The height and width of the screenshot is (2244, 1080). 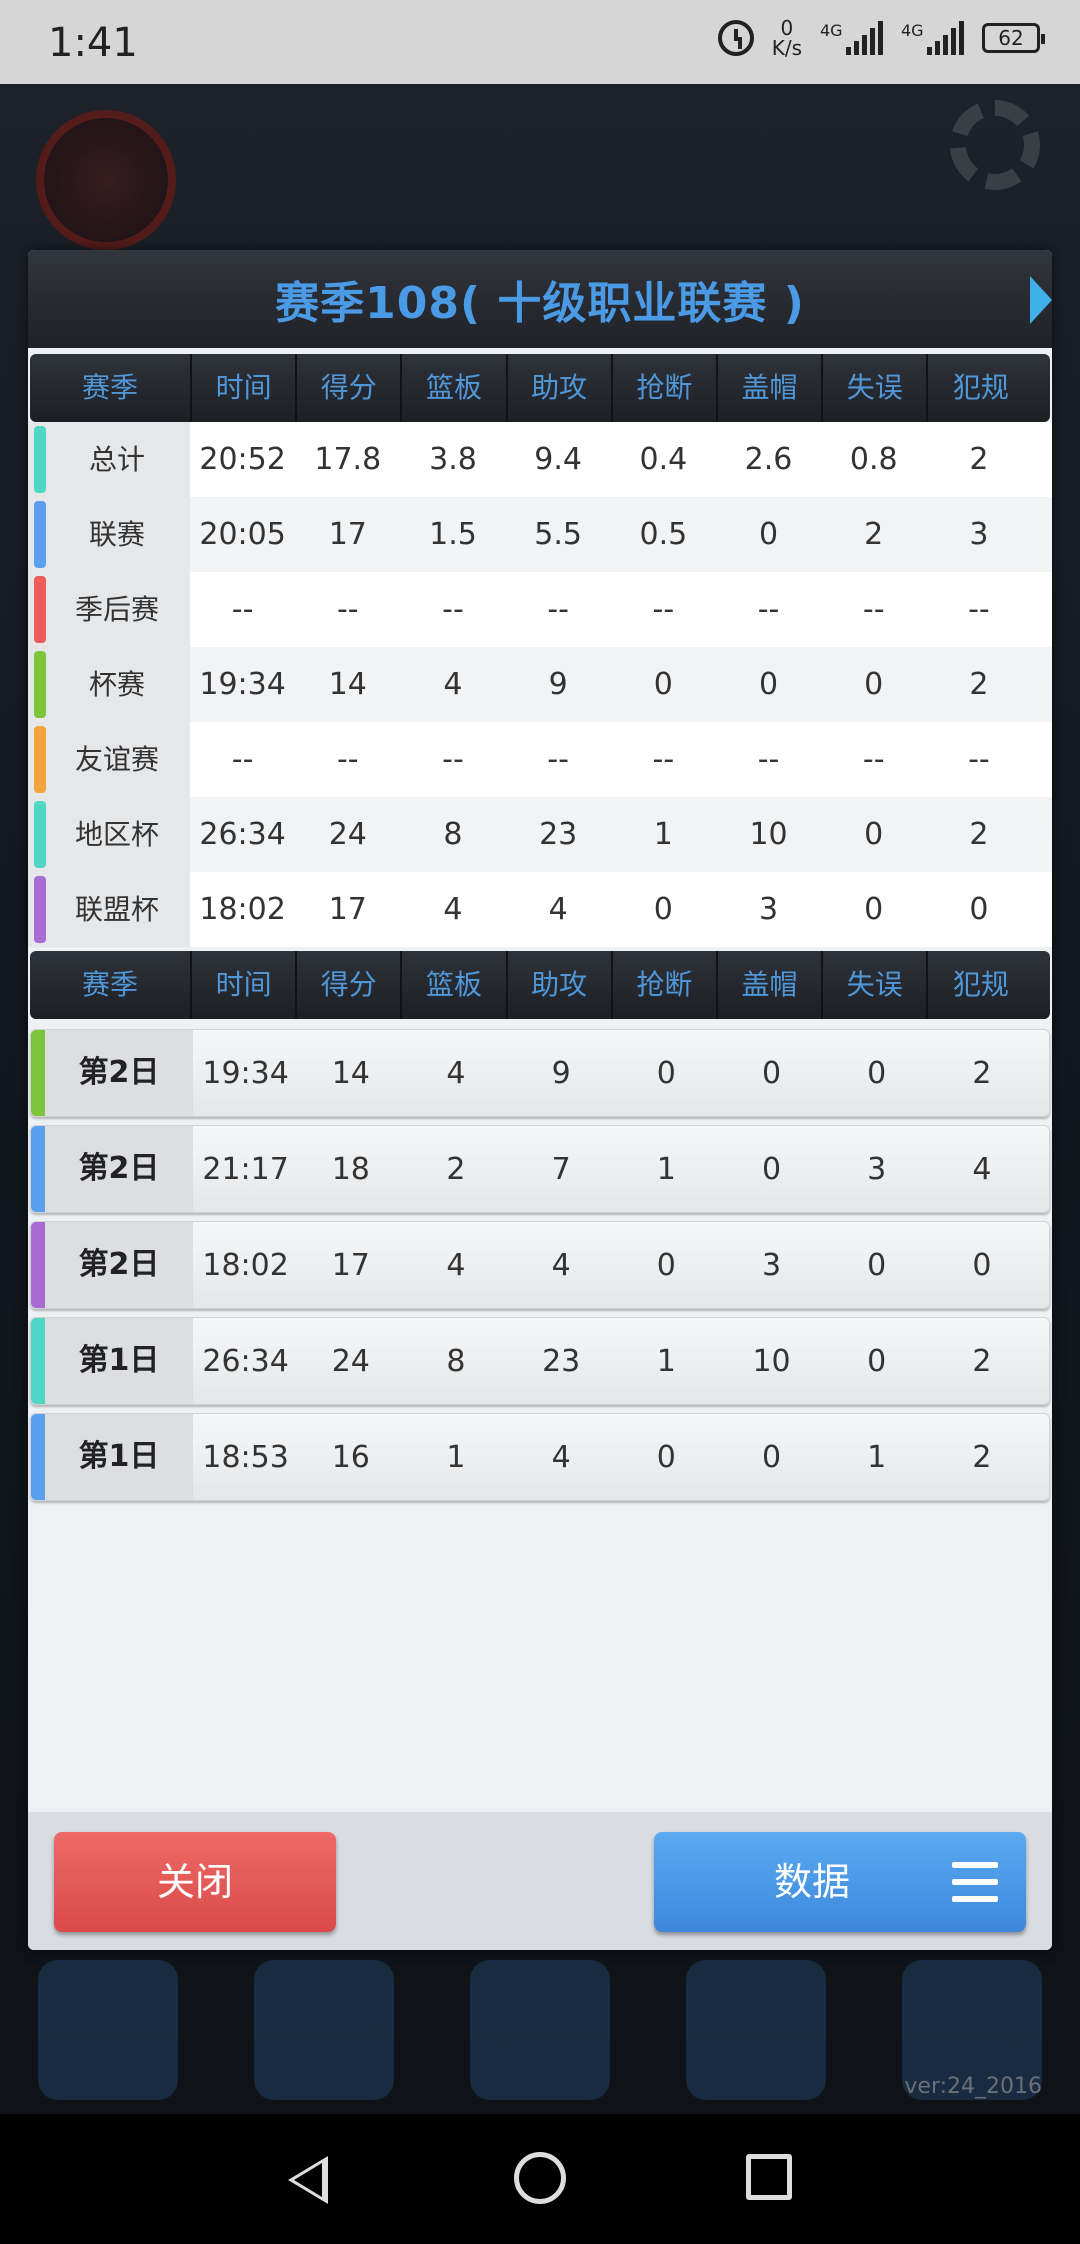 What do you see at coordinates (558, 684) in the screenshot?
I see `stat-cell: 9` at bounding box center [558, 684].